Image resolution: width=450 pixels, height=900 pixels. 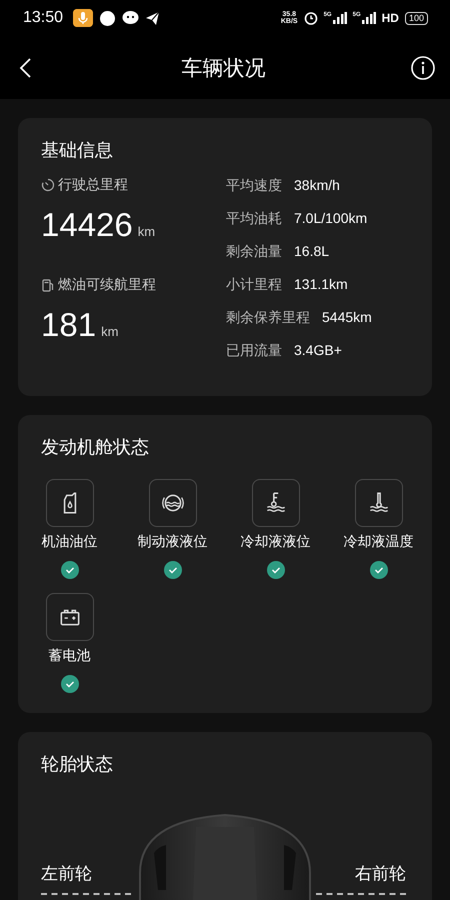 I want to click on tire-label: 右前轮, so click(x=380, y=874).